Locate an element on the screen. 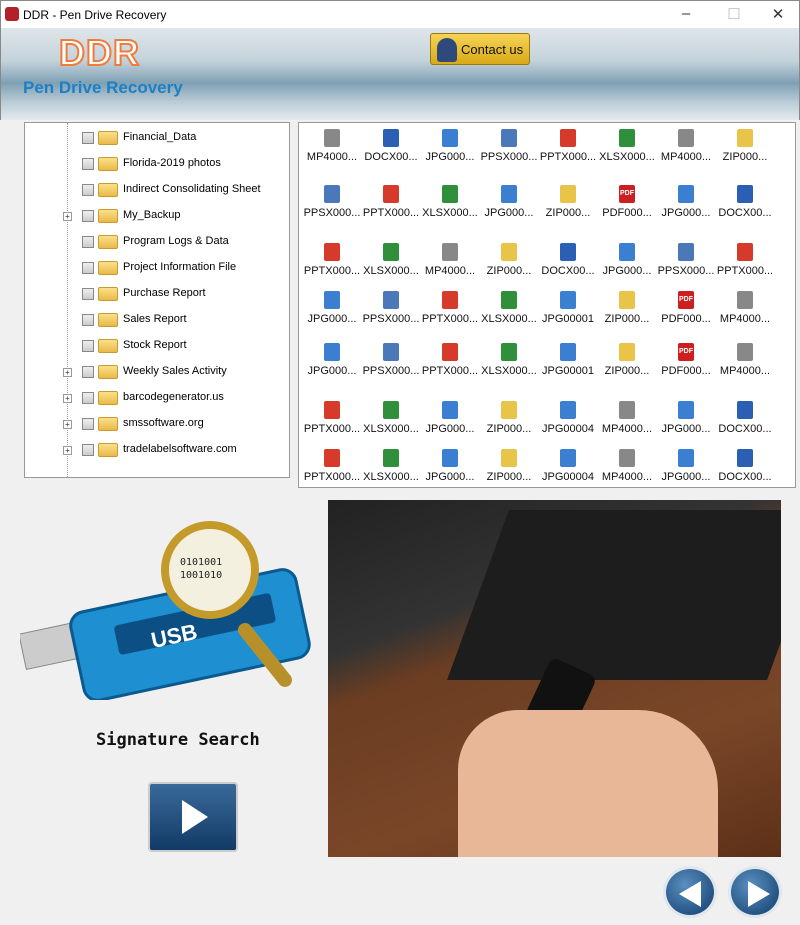  usb-magnifier-illustration: USB 0101001 1001010 is located at coordinates (165, 610).